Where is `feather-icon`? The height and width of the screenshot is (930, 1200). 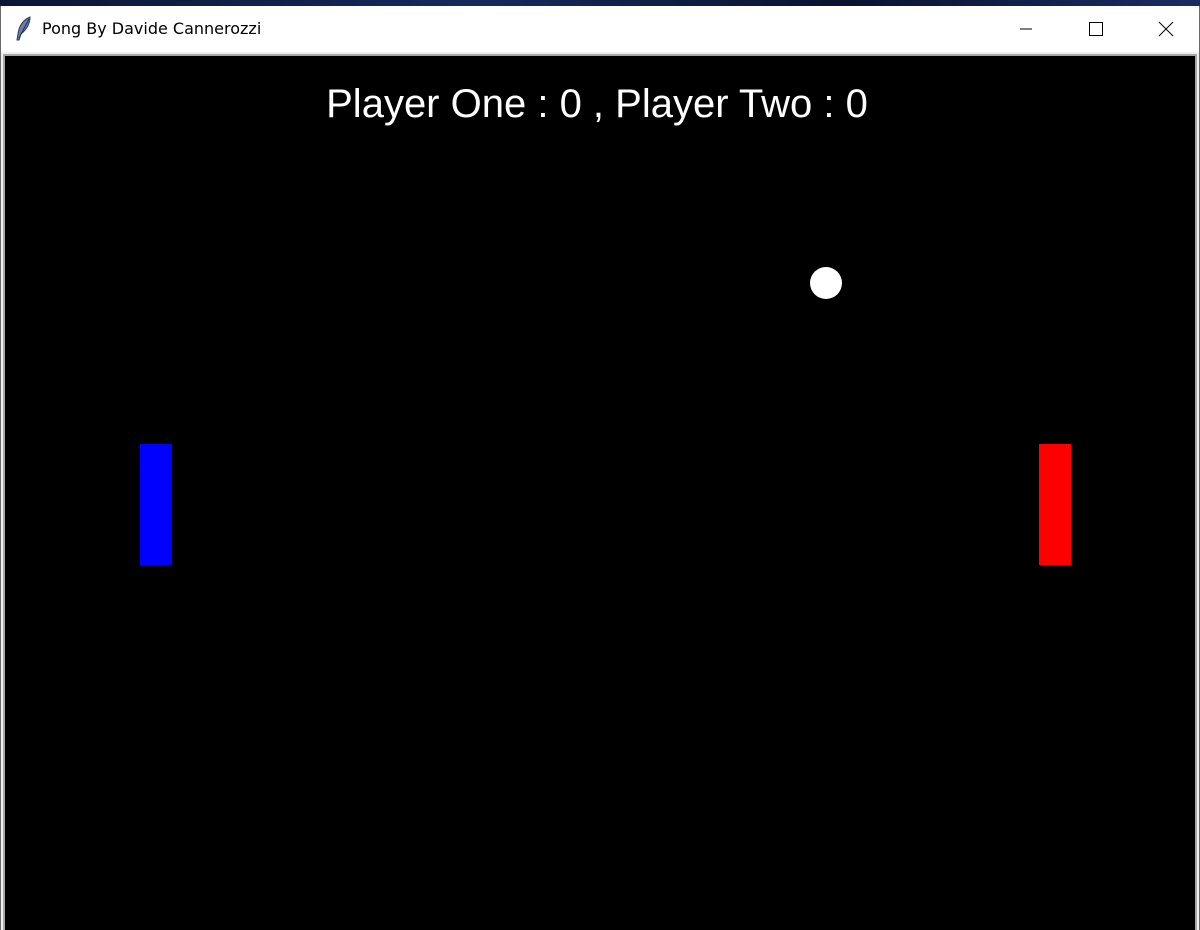
feather-icon is located at coordinates (24, 29).